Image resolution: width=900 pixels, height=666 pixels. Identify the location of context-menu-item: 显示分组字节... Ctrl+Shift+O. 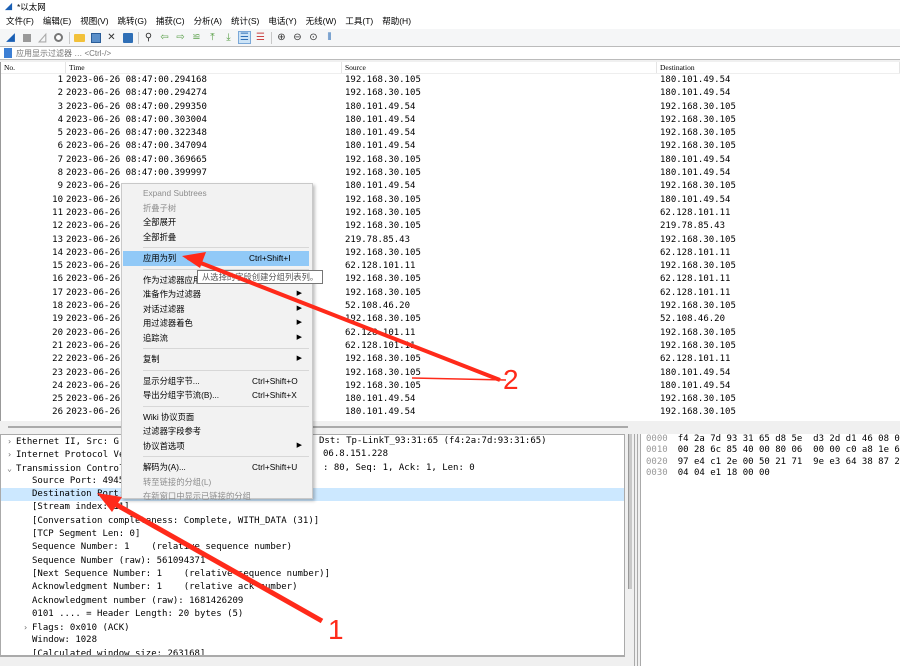
(217, 381).